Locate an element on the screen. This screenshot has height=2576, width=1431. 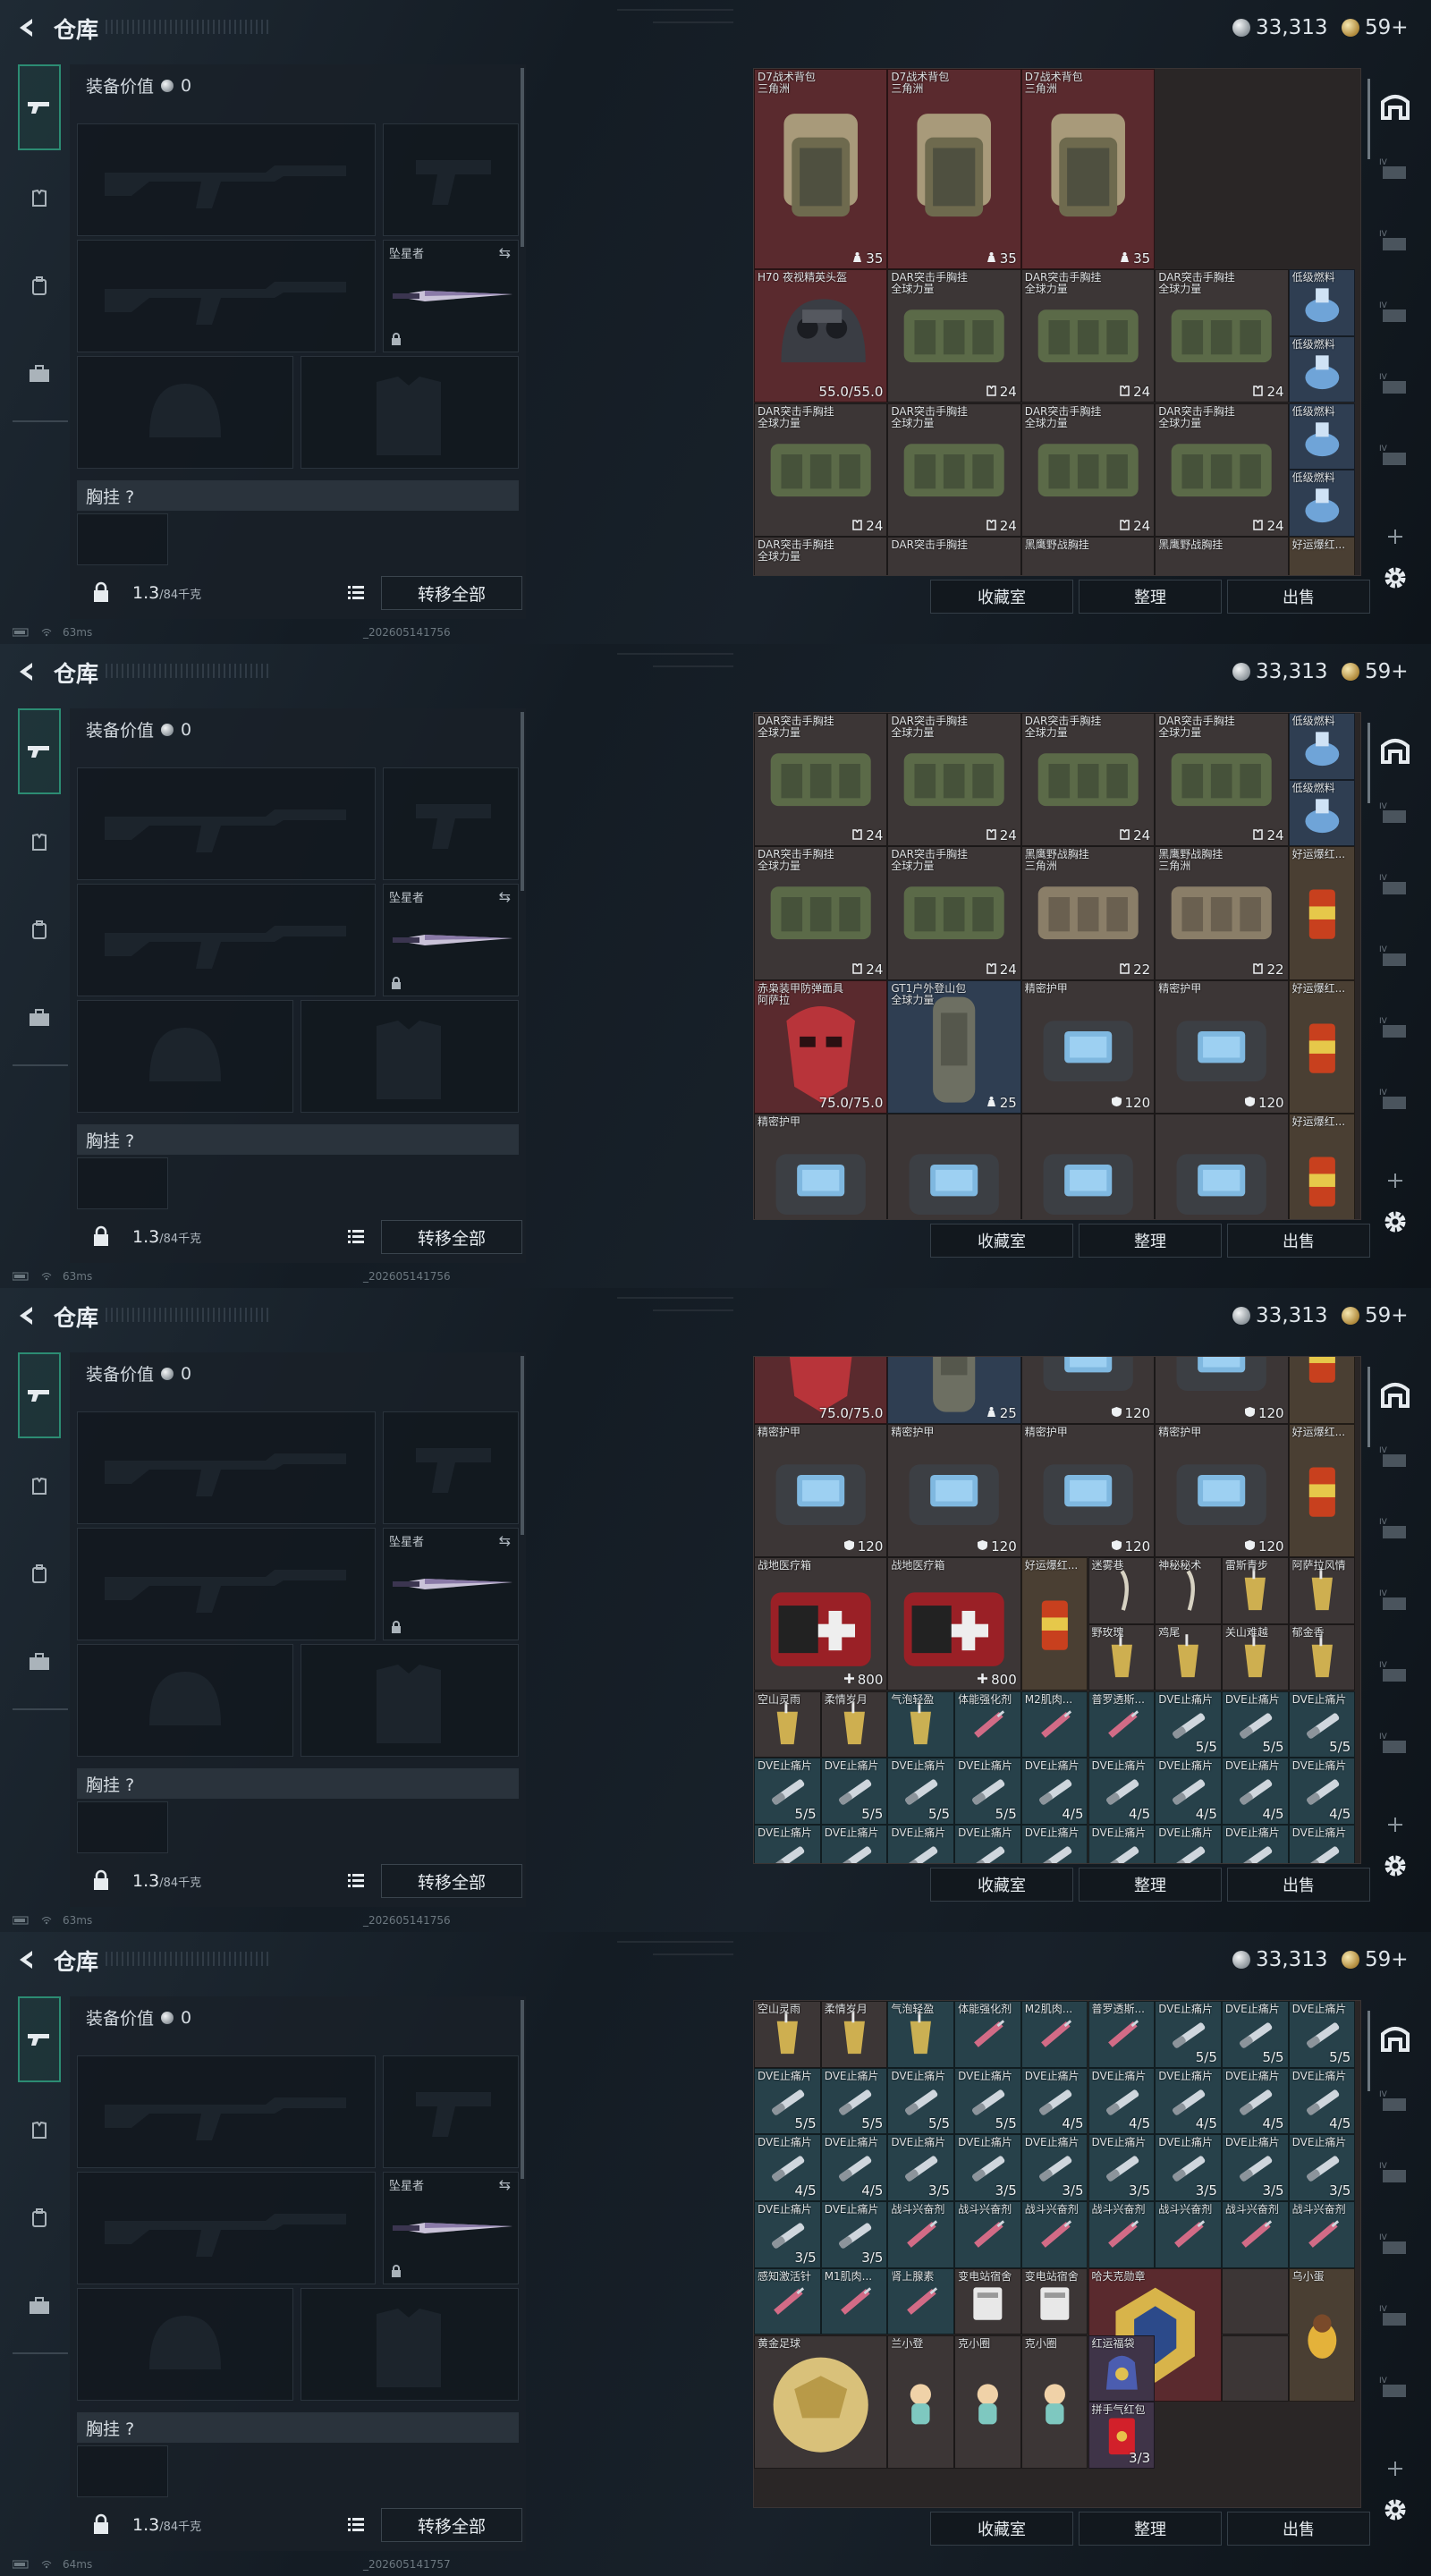
stash-item: 红运福袋 is located at coordinates (1122, 2368).